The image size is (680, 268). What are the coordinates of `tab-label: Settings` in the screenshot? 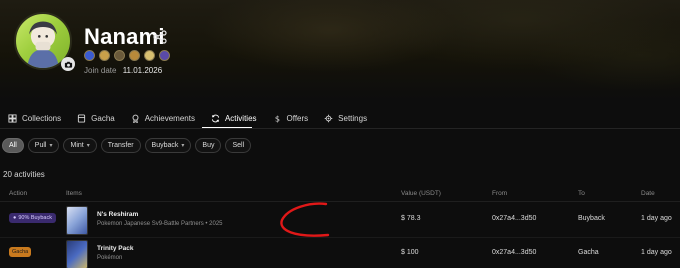 It's located at (353, 118).